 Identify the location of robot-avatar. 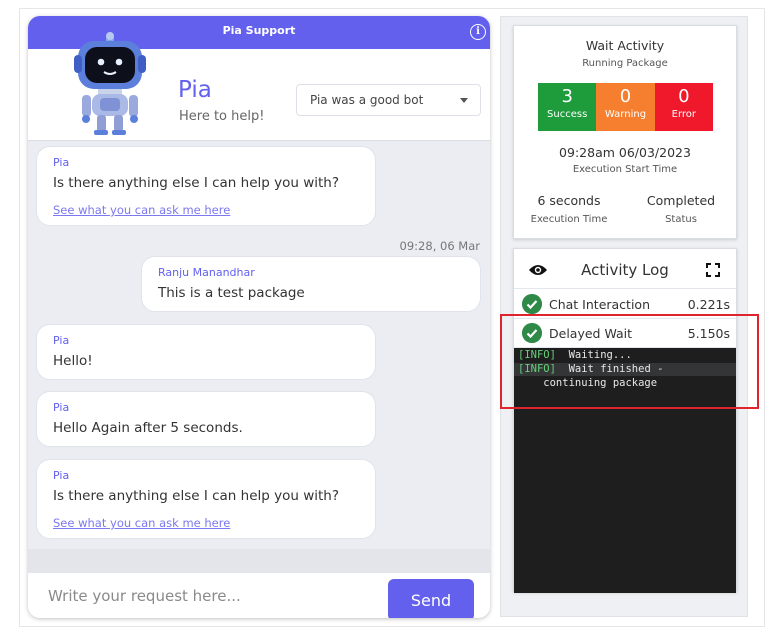
(110, 83).